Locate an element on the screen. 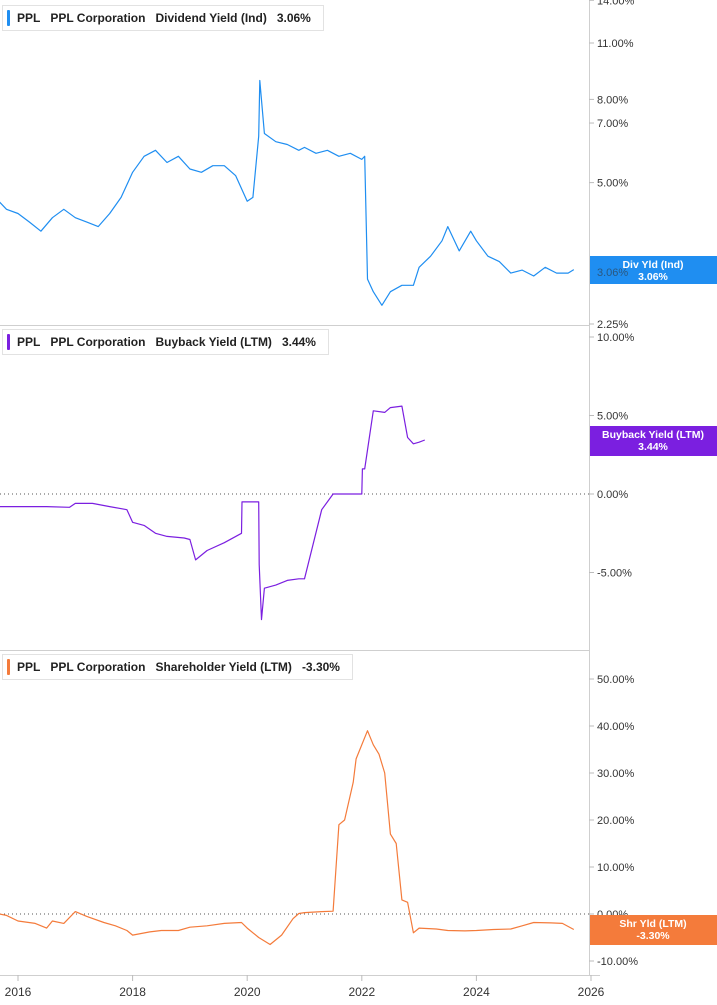 This screenshot has height=1005, width=717. legend-swatch-div is located at coordinates (8, 18).